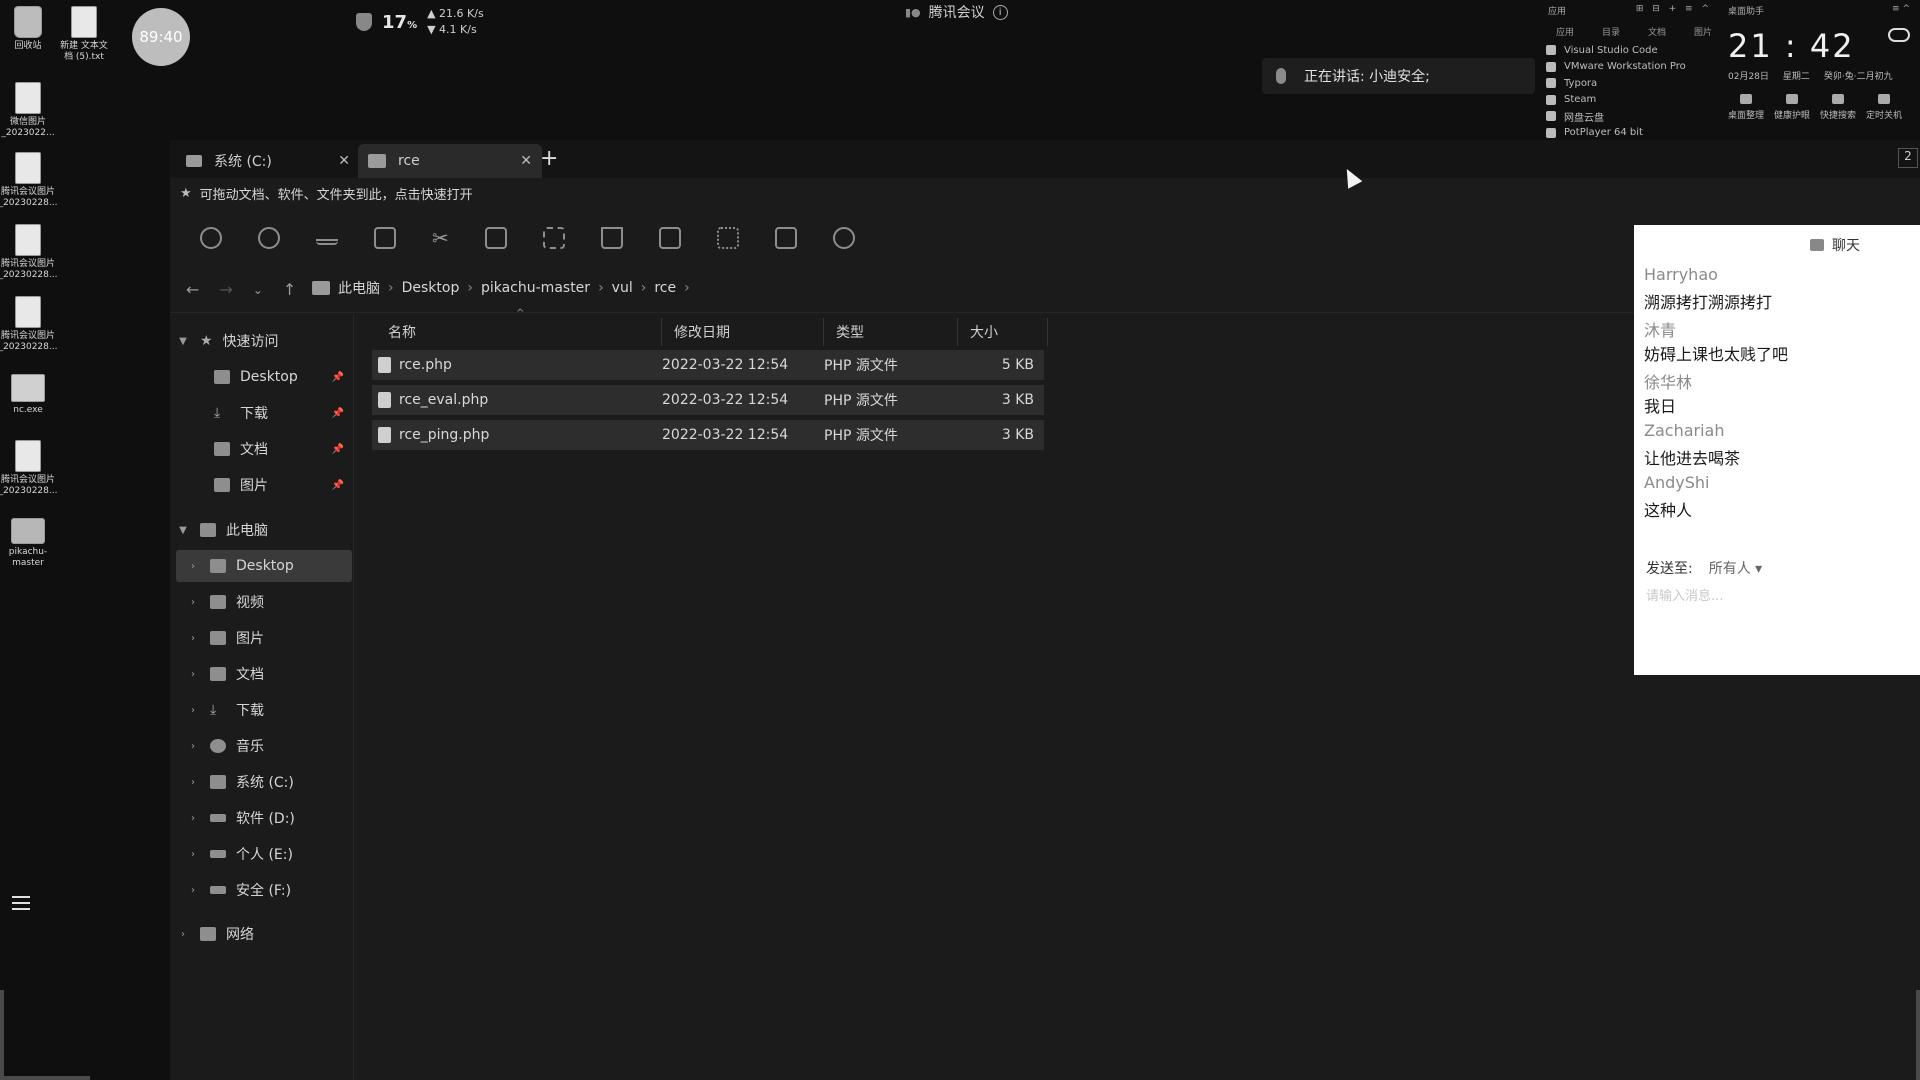 The image size is (1920, 1080). I want to click on apps-tab: 图片, so click(1703, 31).